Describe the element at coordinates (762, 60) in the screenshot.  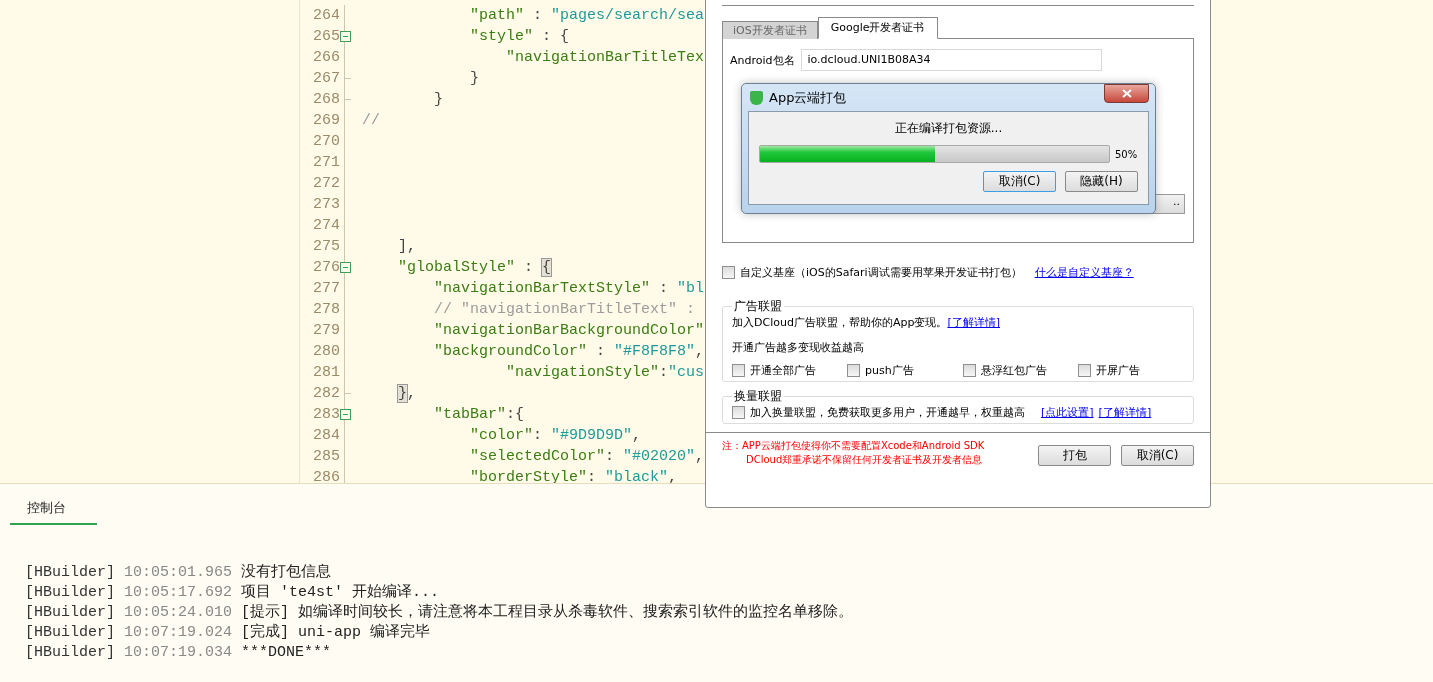
I see `field-label: Android包名` at that location.